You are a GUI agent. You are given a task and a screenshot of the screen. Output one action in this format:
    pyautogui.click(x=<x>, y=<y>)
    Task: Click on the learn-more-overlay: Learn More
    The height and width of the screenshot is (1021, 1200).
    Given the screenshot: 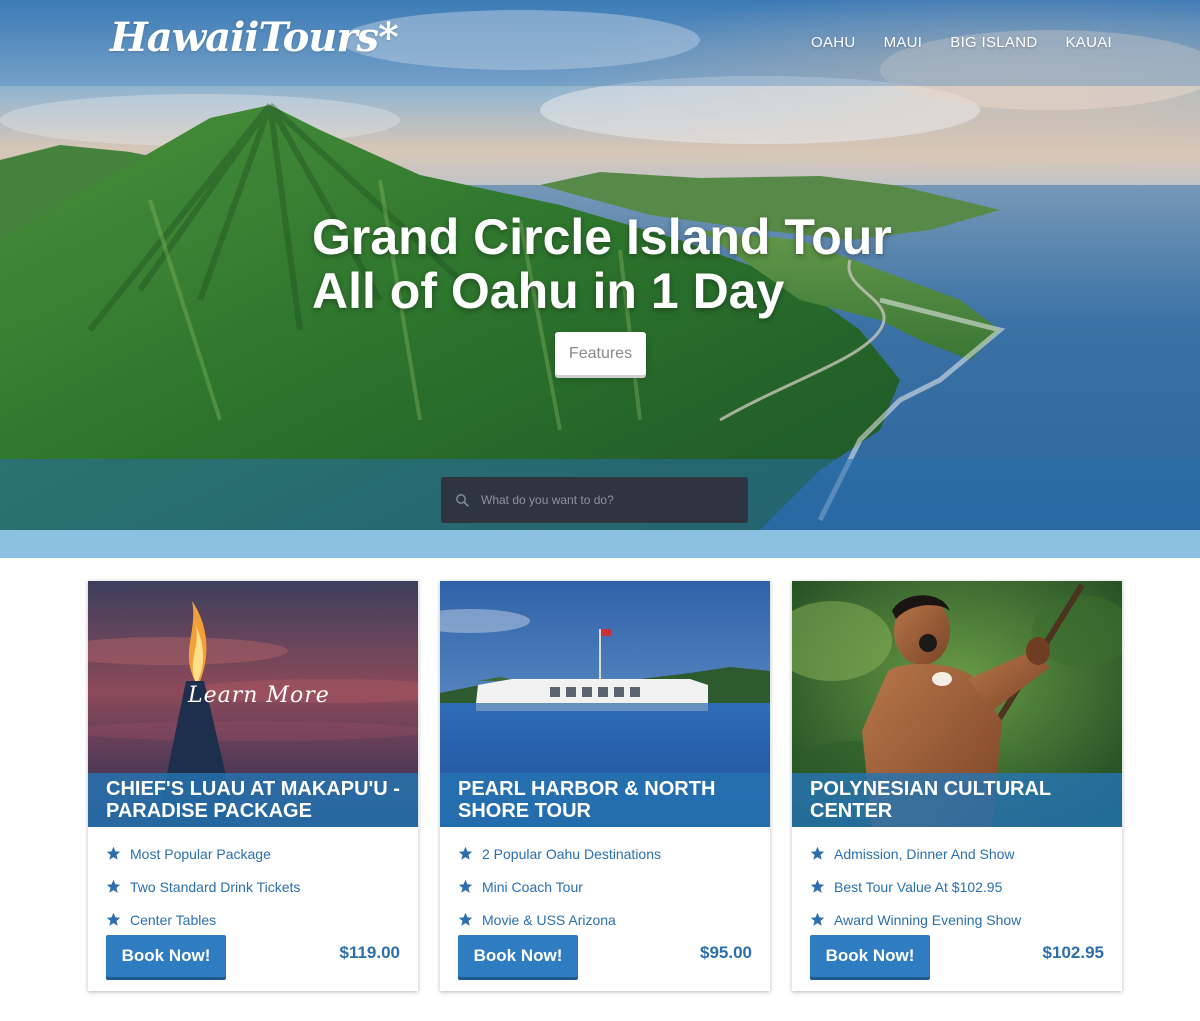 What is the action you would take?
    pyautogui.click(x=259, y=695)
    